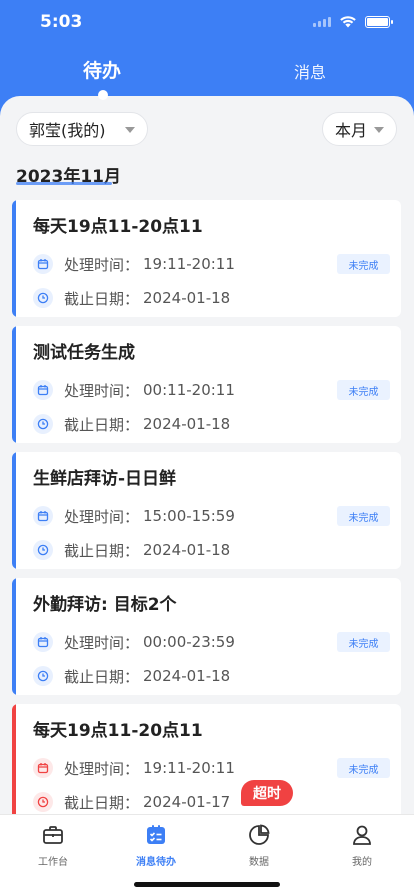 The height and width of the screenshot is (896, 414). Describe the element at coordinates (259, 862) in the screenshot. I see `nav-label: 数据` at that location.